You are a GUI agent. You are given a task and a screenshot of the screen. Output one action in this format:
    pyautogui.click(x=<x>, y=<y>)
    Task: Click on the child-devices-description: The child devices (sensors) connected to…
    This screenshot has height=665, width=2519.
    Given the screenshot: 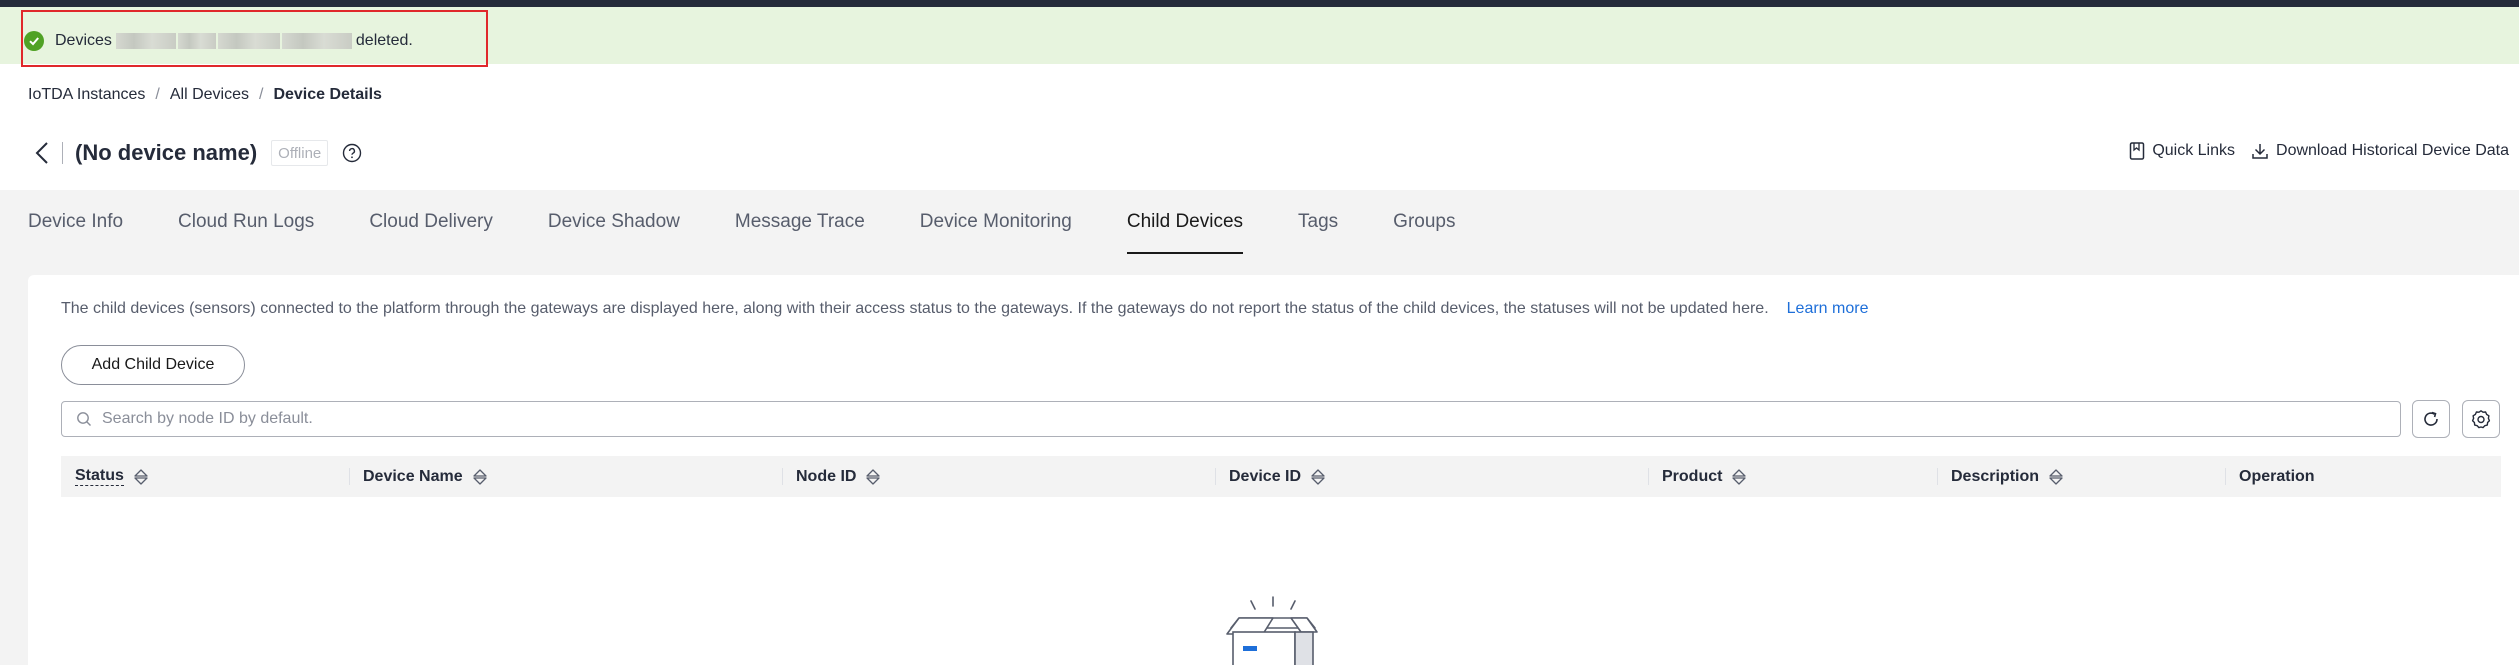 What is the action you would take?
    pyautogui.click(x=964, y=309)
    